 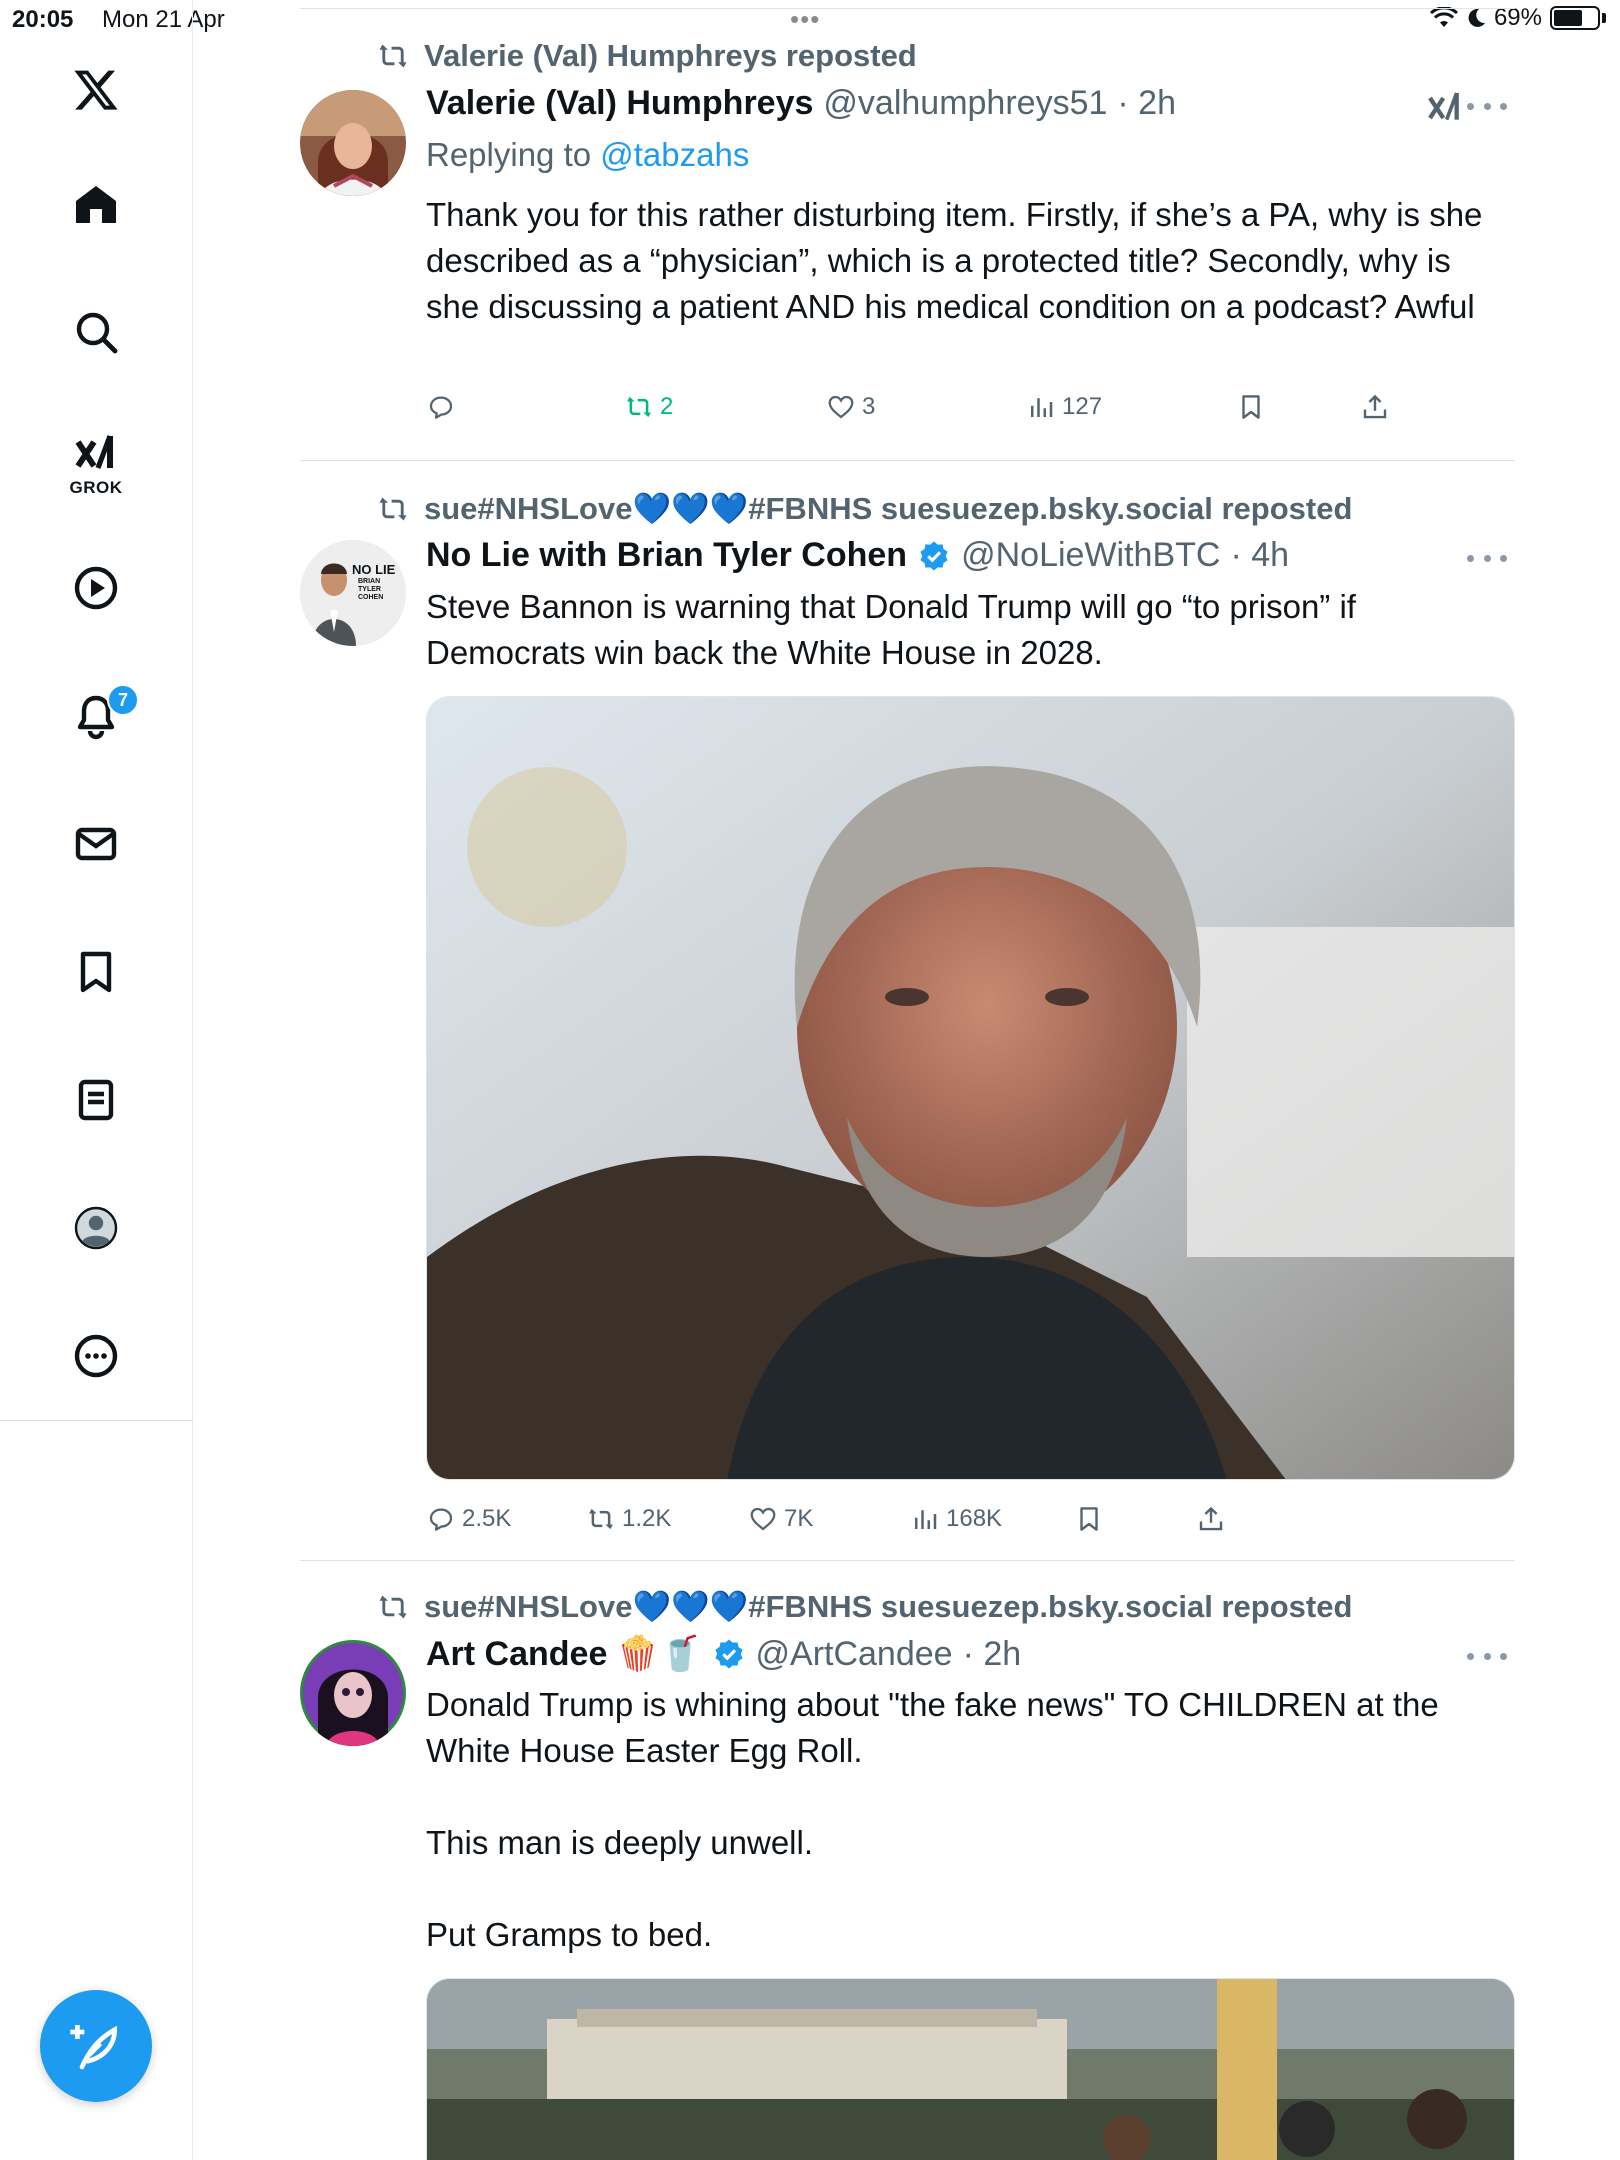 I want to click on post-actions: 2 3 127, so click(x=968, y=412).